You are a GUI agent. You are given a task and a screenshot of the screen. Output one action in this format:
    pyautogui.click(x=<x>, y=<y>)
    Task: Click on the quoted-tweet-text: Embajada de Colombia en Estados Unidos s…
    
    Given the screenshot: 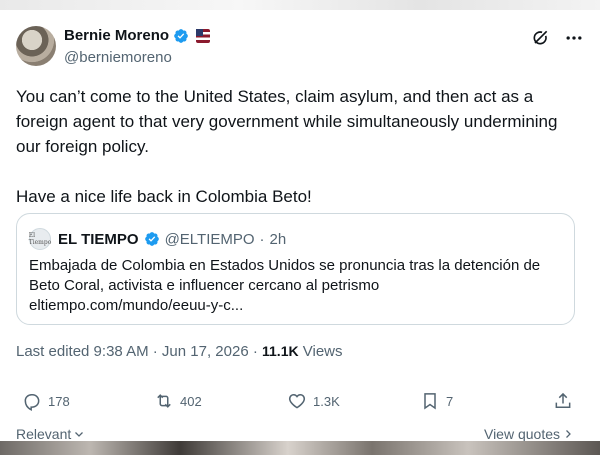 What is the action you would take?
    pyautogui.click(x=296, y=286)
    